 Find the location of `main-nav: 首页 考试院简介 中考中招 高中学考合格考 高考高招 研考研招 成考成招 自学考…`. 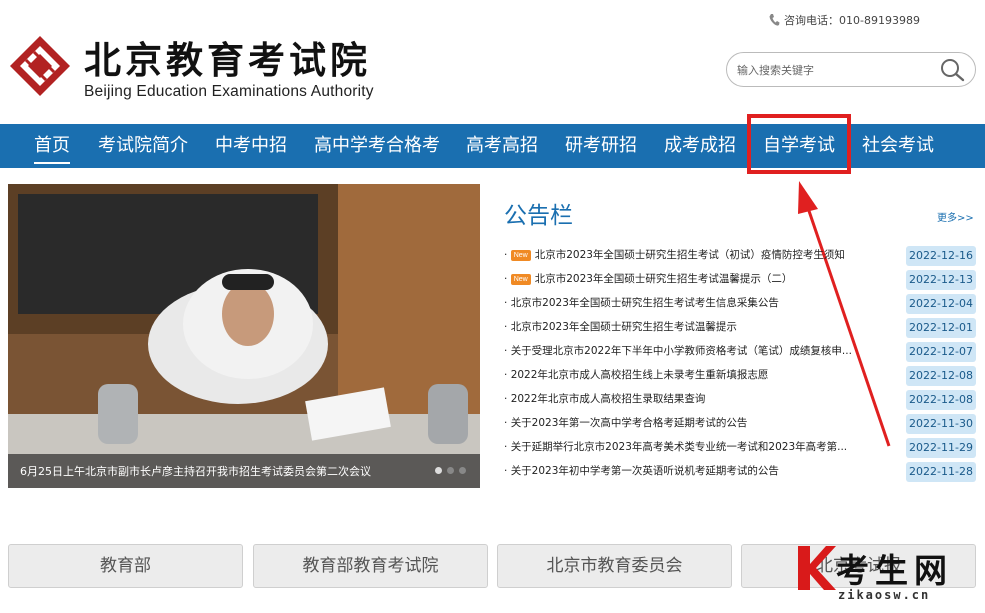

main-nav: 首页 考试院简介 中考中招 高中学考合格考 高考高招 研考研招 成考成招 自学考… is located at coordinates (492, 146).